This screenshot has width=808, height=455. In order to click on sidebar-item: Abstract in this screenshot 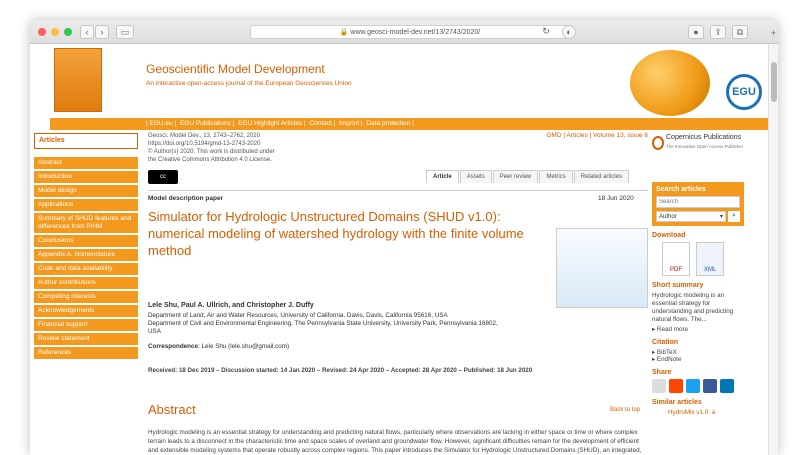, I will do `click(86, 163)`.